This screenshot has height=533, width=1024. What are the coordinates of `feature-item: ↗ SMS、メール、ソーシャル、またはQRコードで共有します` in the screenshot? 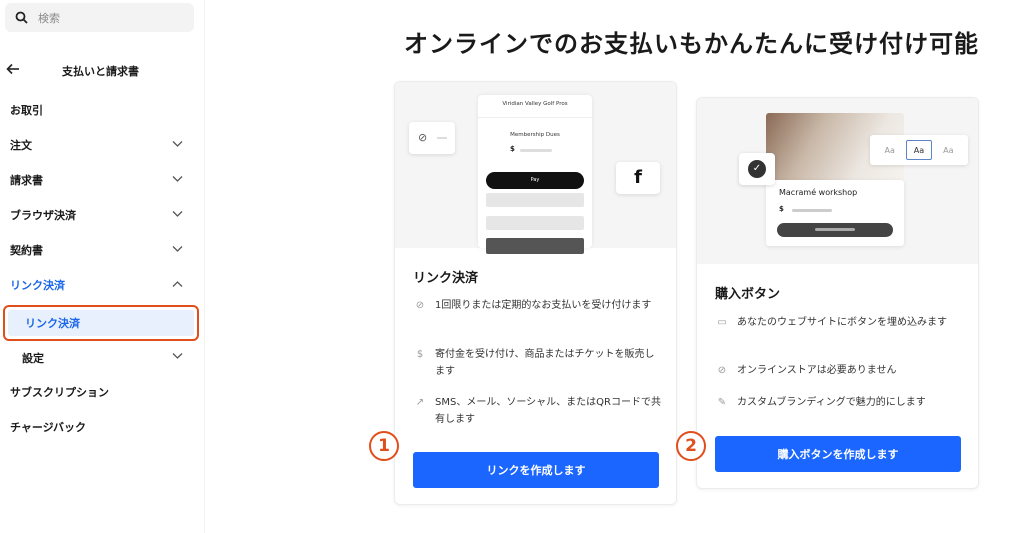 It's located at (538, 411).